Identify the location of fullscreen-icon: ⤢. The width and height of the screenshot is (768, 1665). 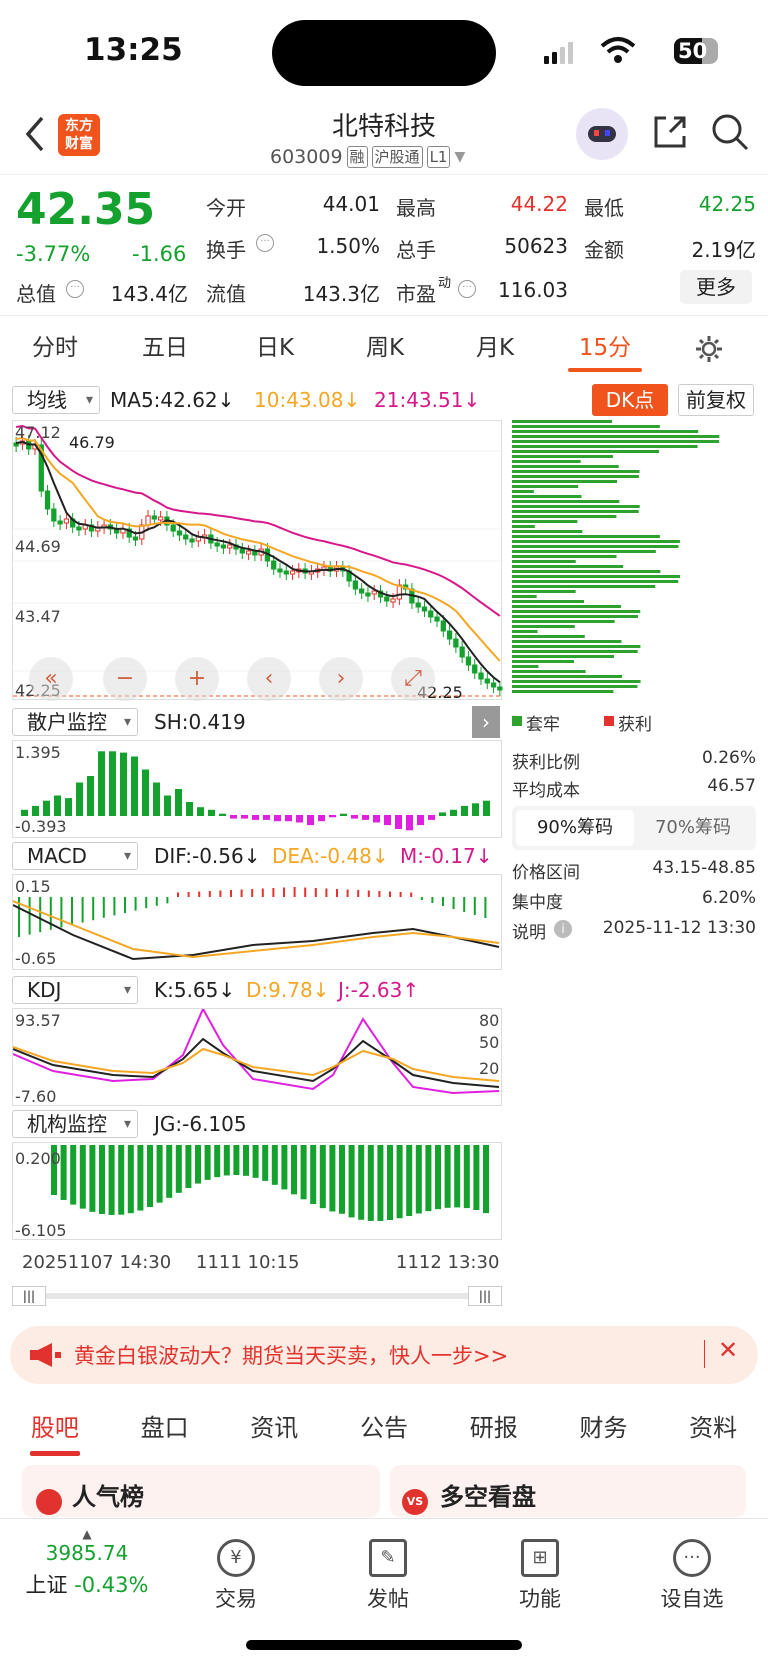
(413, 679).